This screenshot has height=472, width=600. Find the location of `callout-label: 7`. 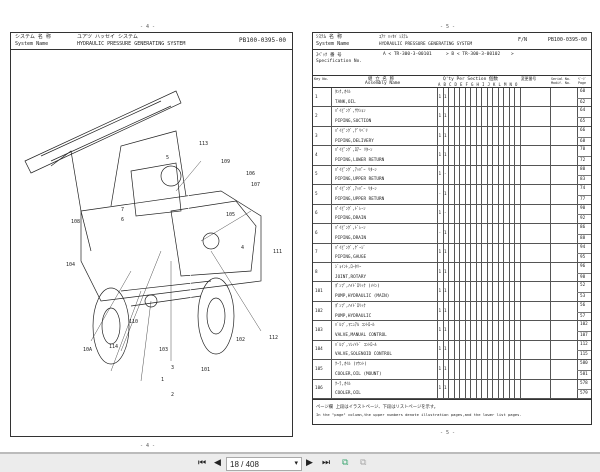

callout-label: 7 is located at coordinates (122, 210).